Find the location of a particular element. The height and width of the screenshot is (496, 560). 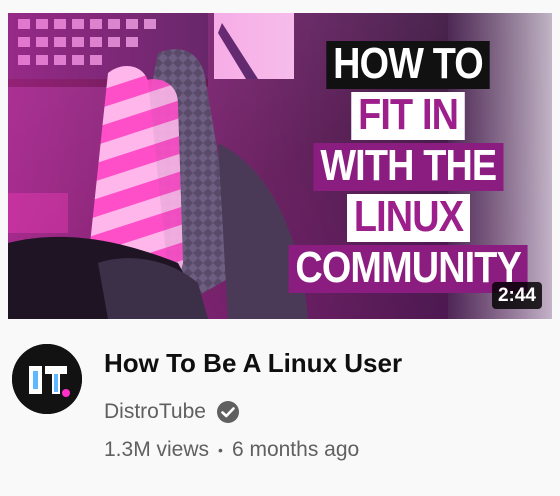

thumbnail-text-line: LINUX is located at coordinates (408, 218).